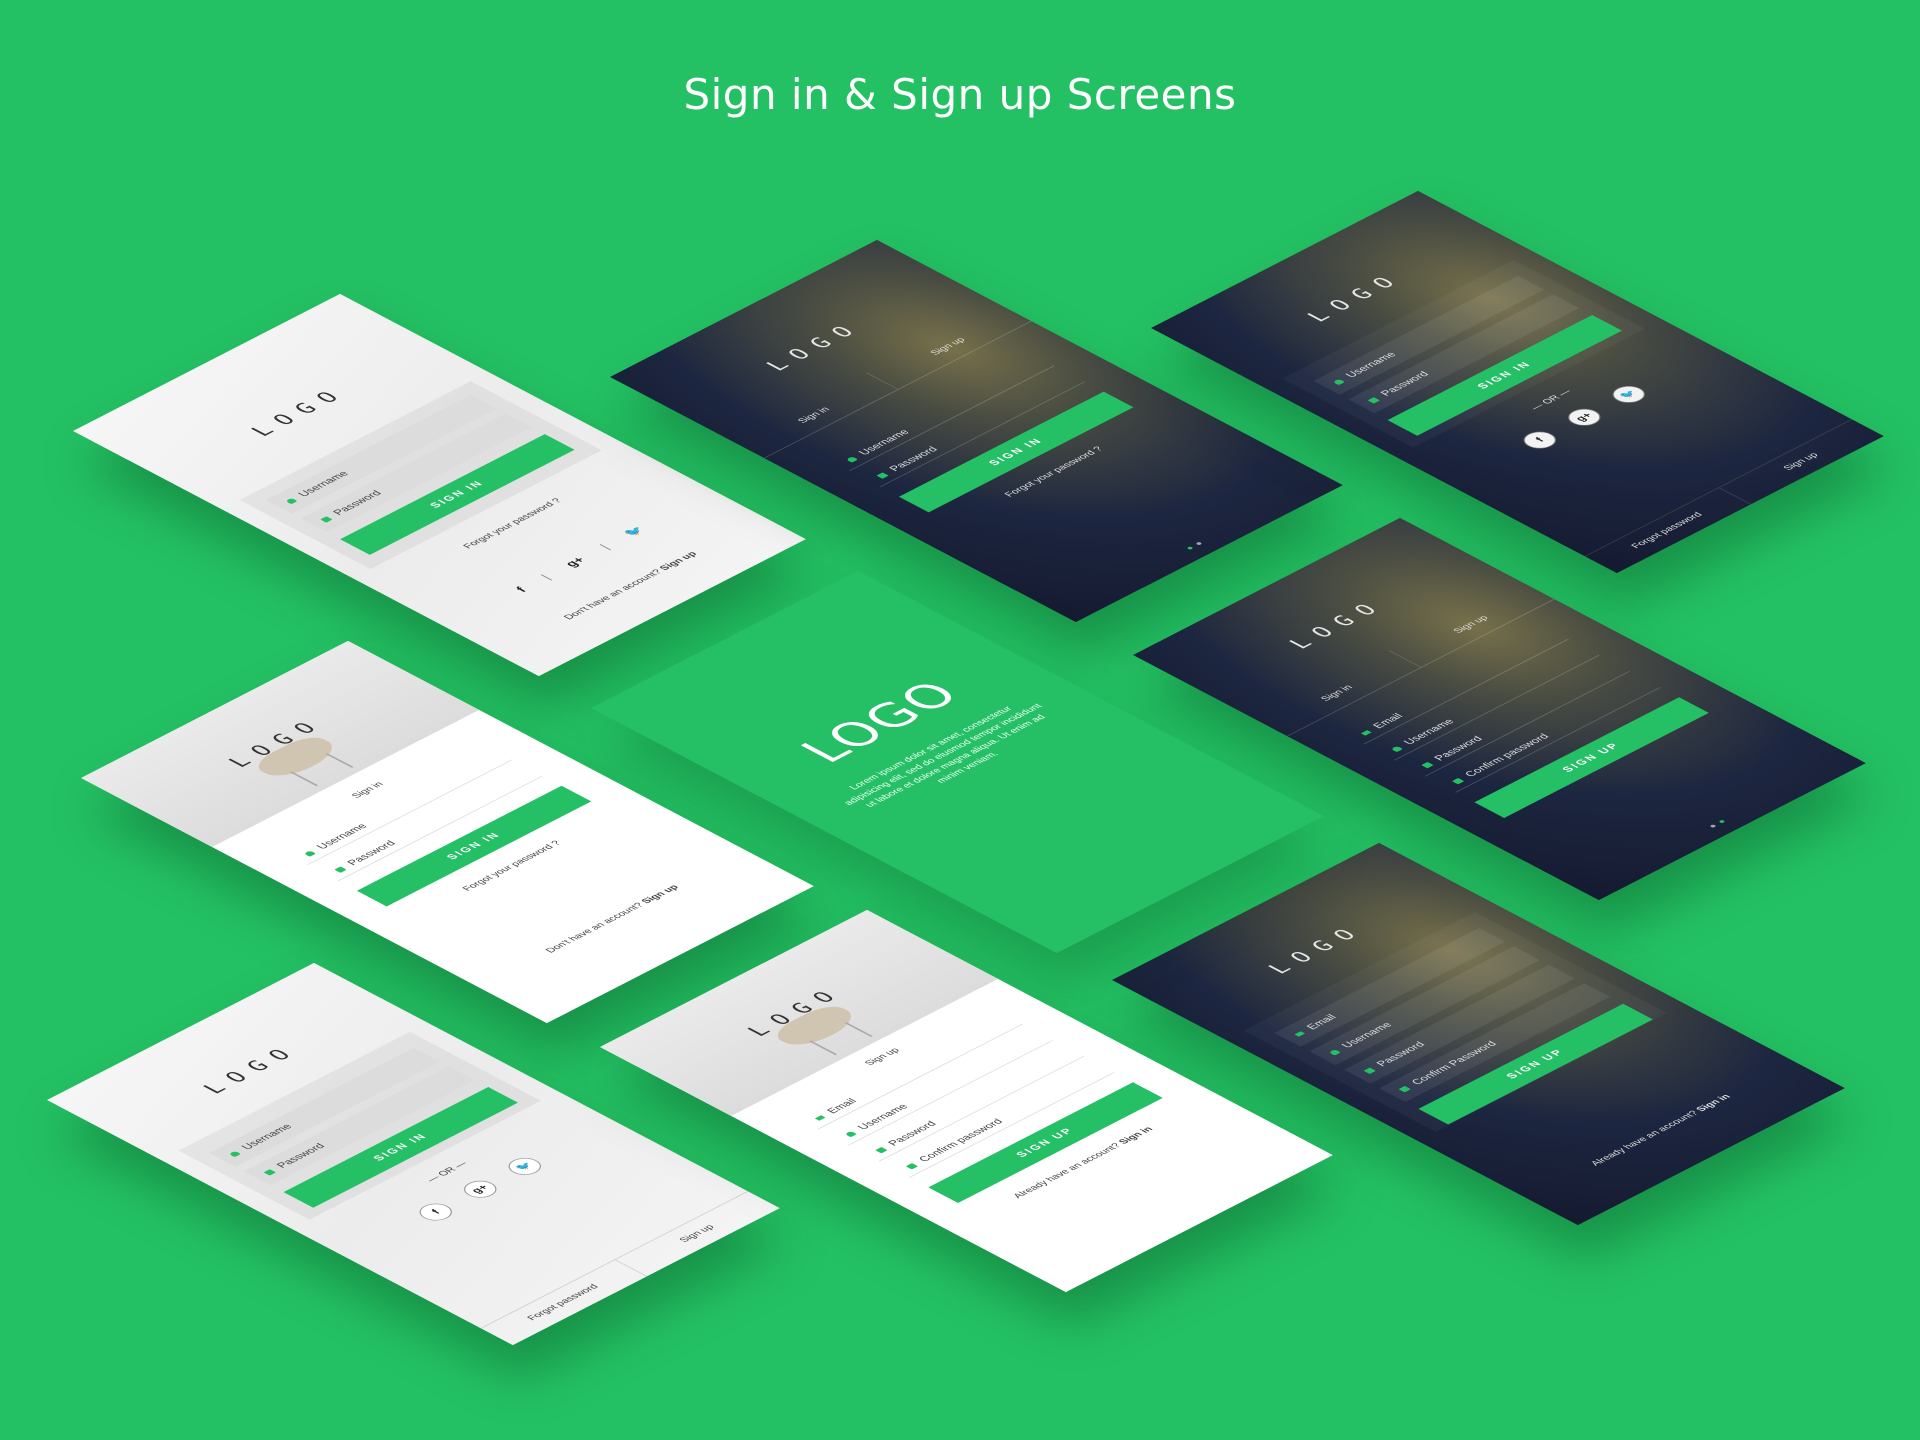  I want to click on prompt-text: Already have an account?, so click(1645, 1138).